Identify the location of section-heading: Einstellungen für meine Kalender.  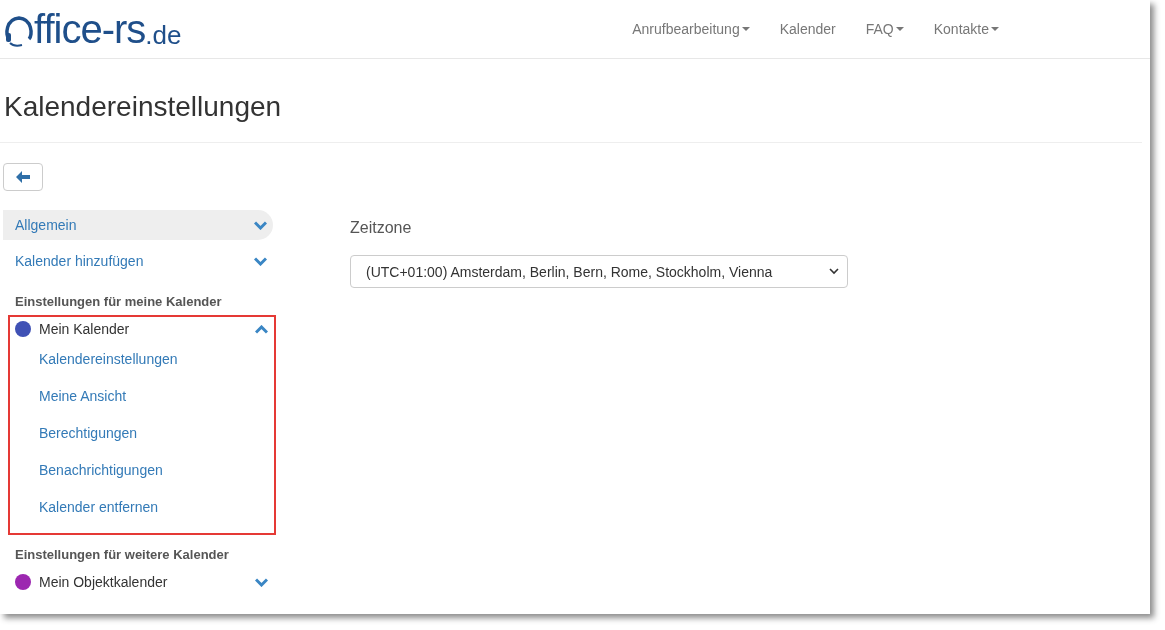
(118, 302).